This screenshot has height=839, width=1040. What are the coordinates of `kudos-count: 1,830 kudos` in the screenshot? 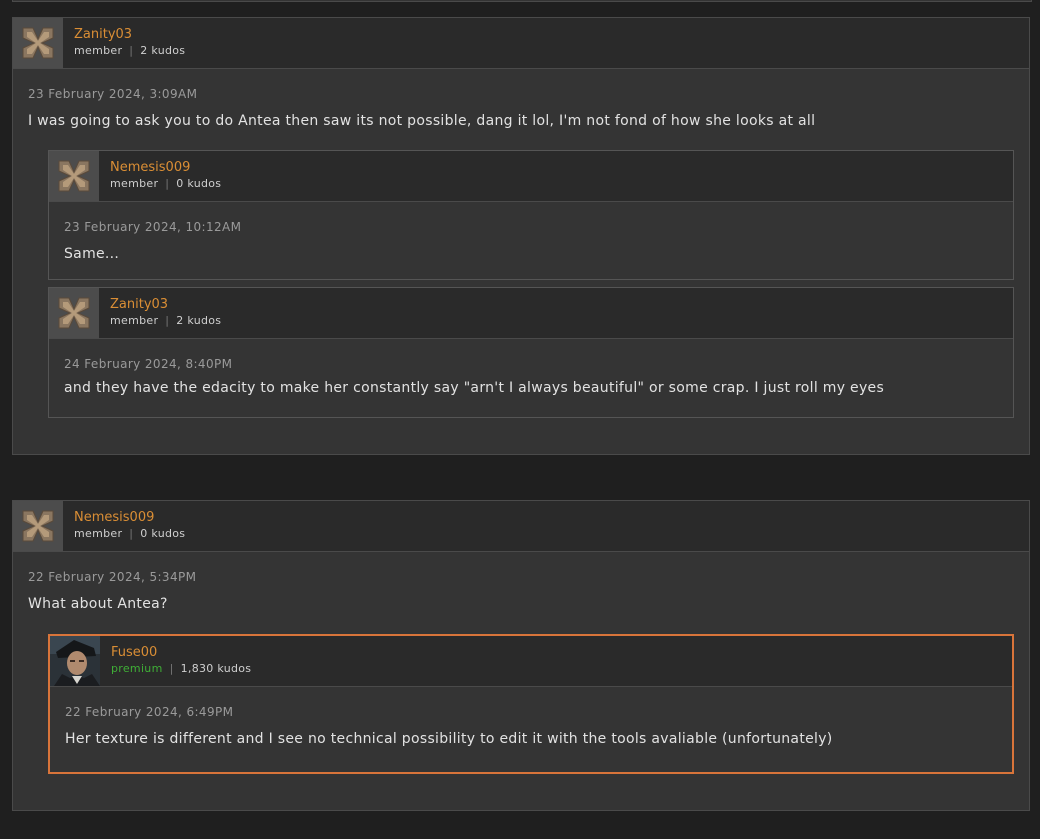 It's located at (216, 668).